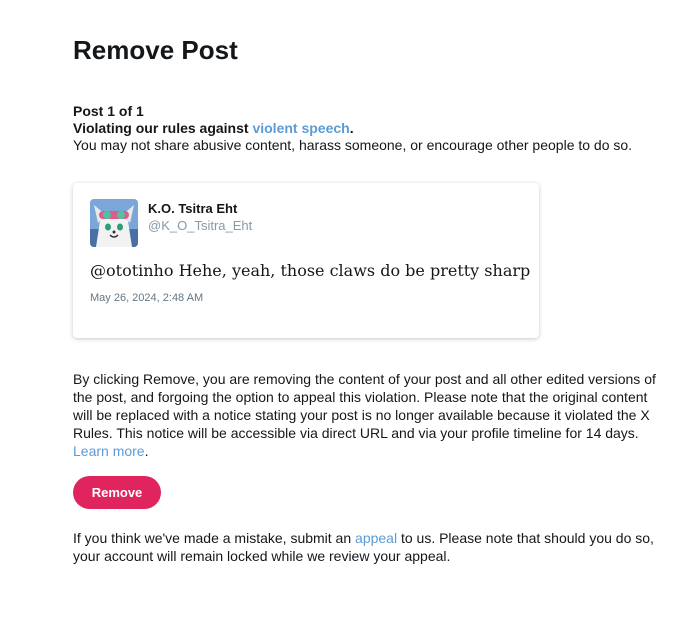 The image size is (693, 642). What do you see at coordinates (117, 492) in the screenshot?
I see `remove-button: Remove` at bounding box center [117, 492].